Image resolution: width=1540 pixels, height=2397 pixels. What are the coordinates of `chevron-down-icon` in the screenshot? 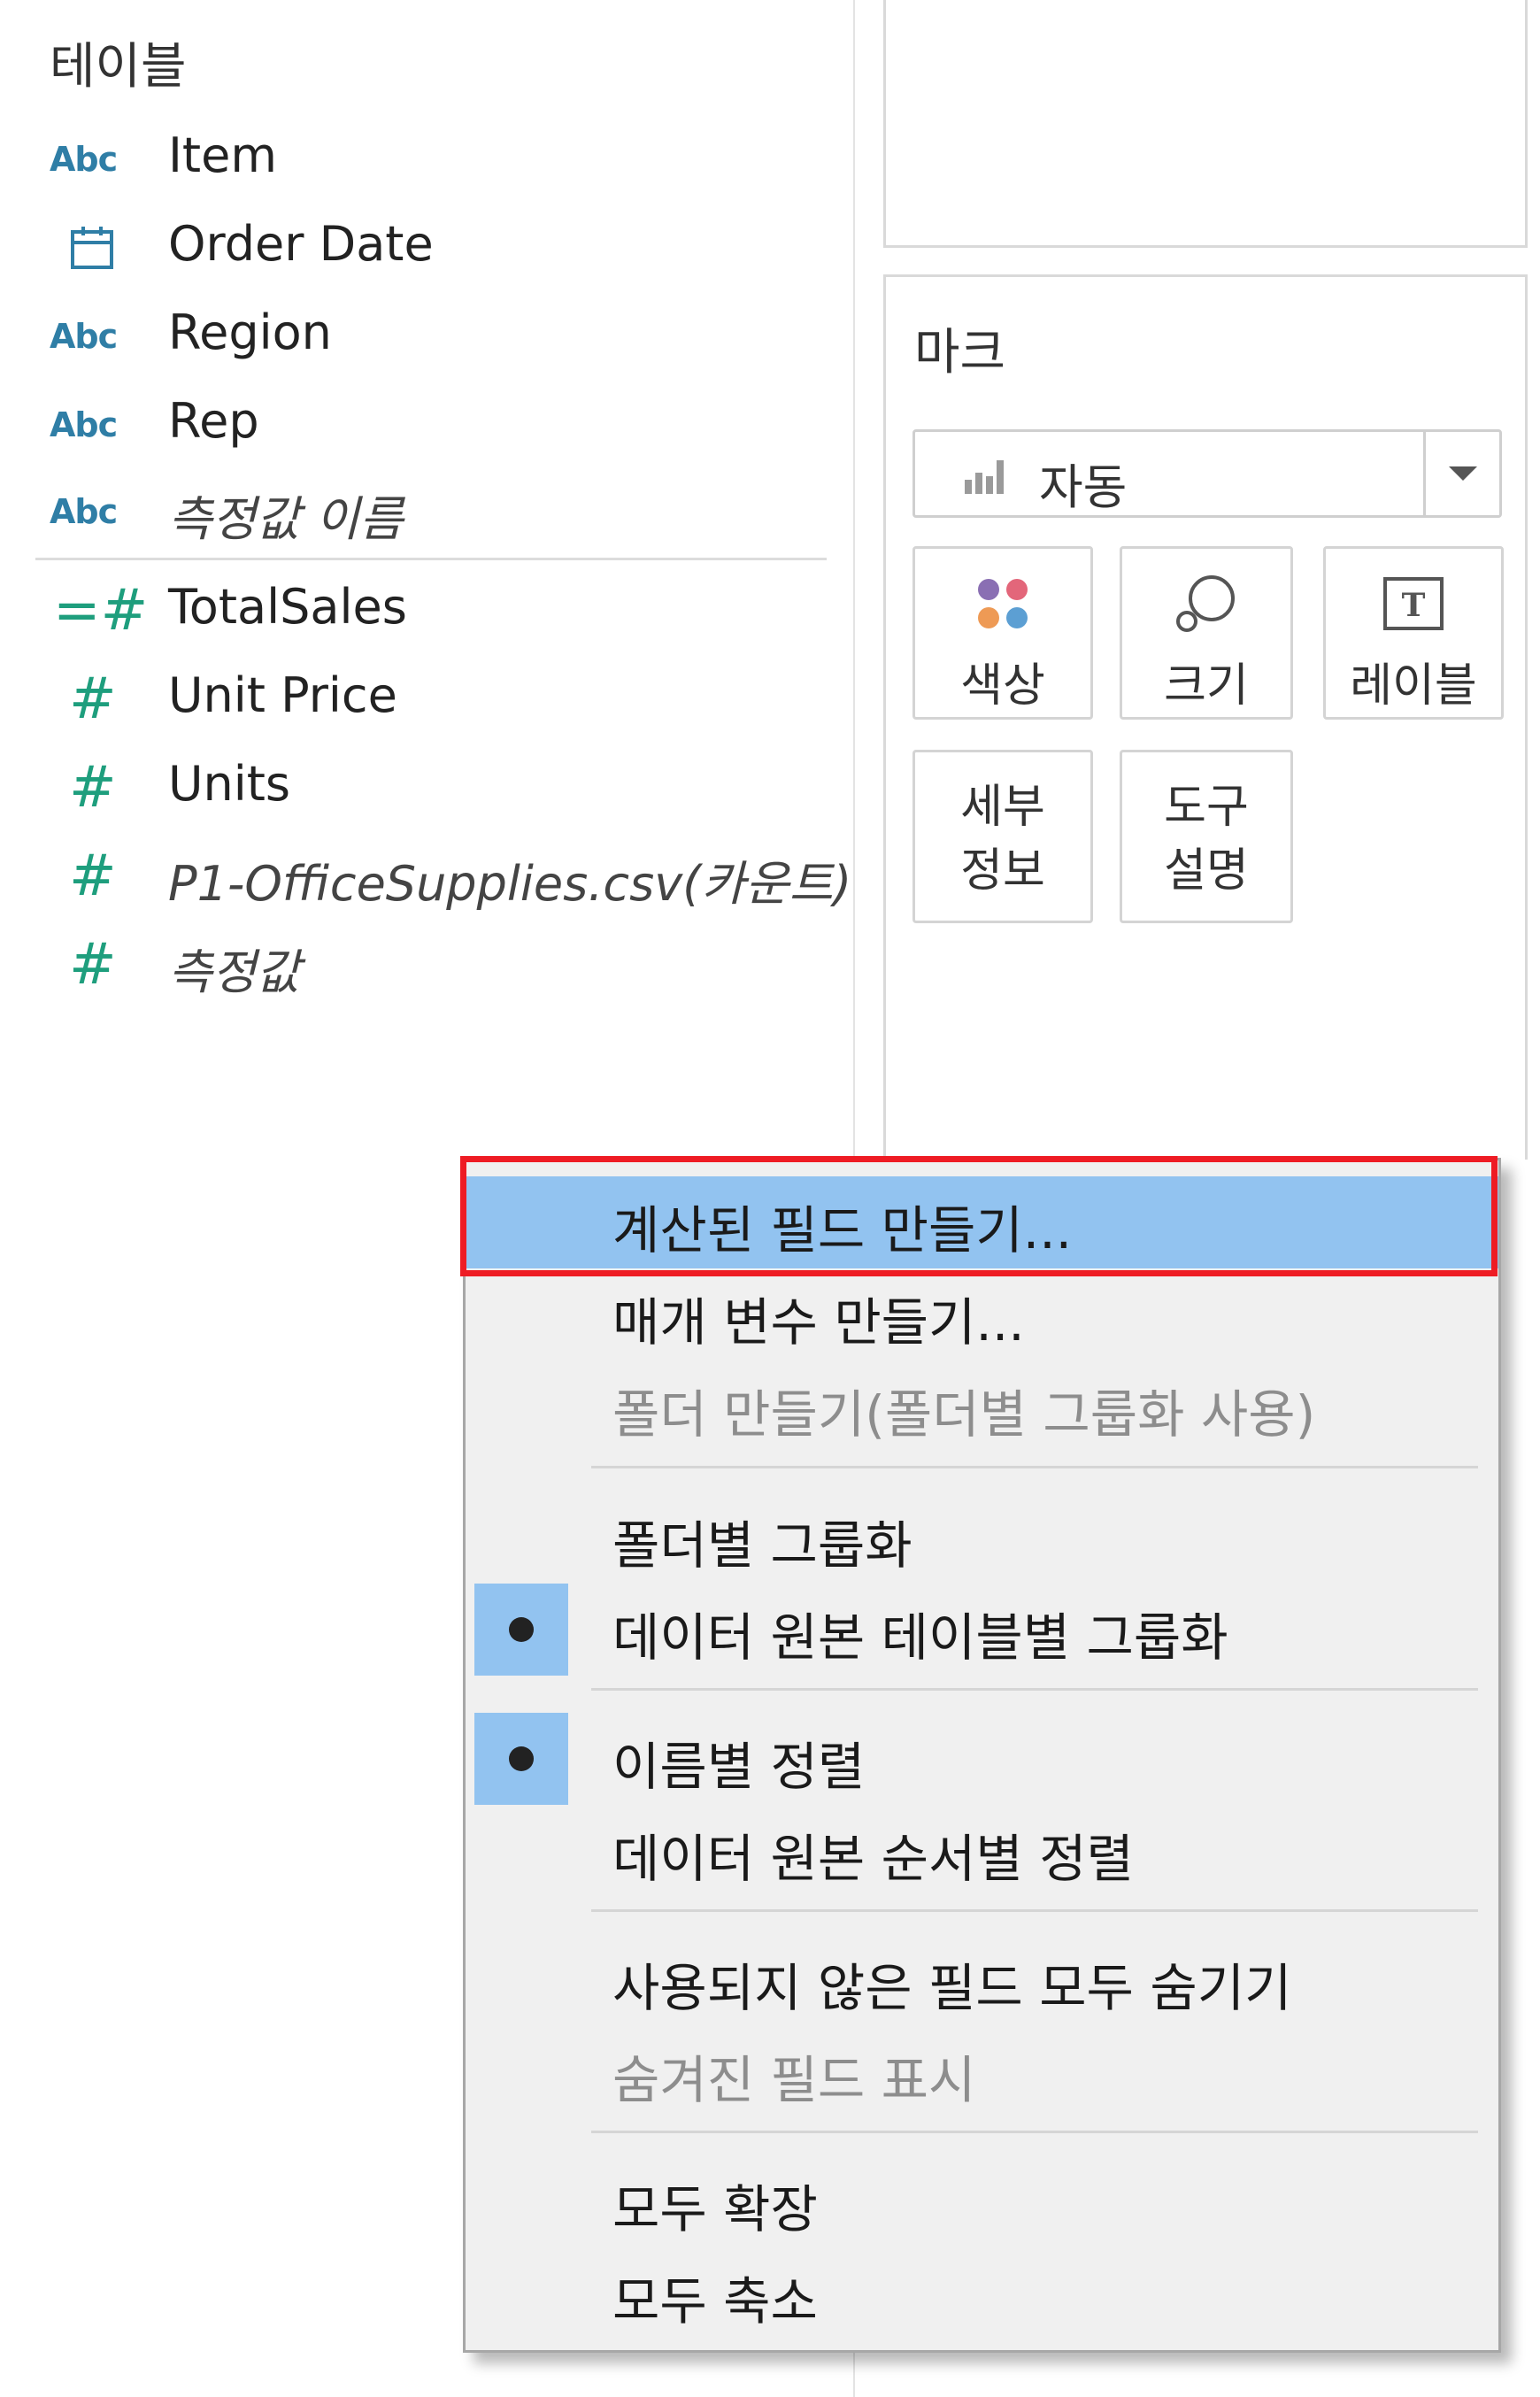 It's located at (1461, 473).